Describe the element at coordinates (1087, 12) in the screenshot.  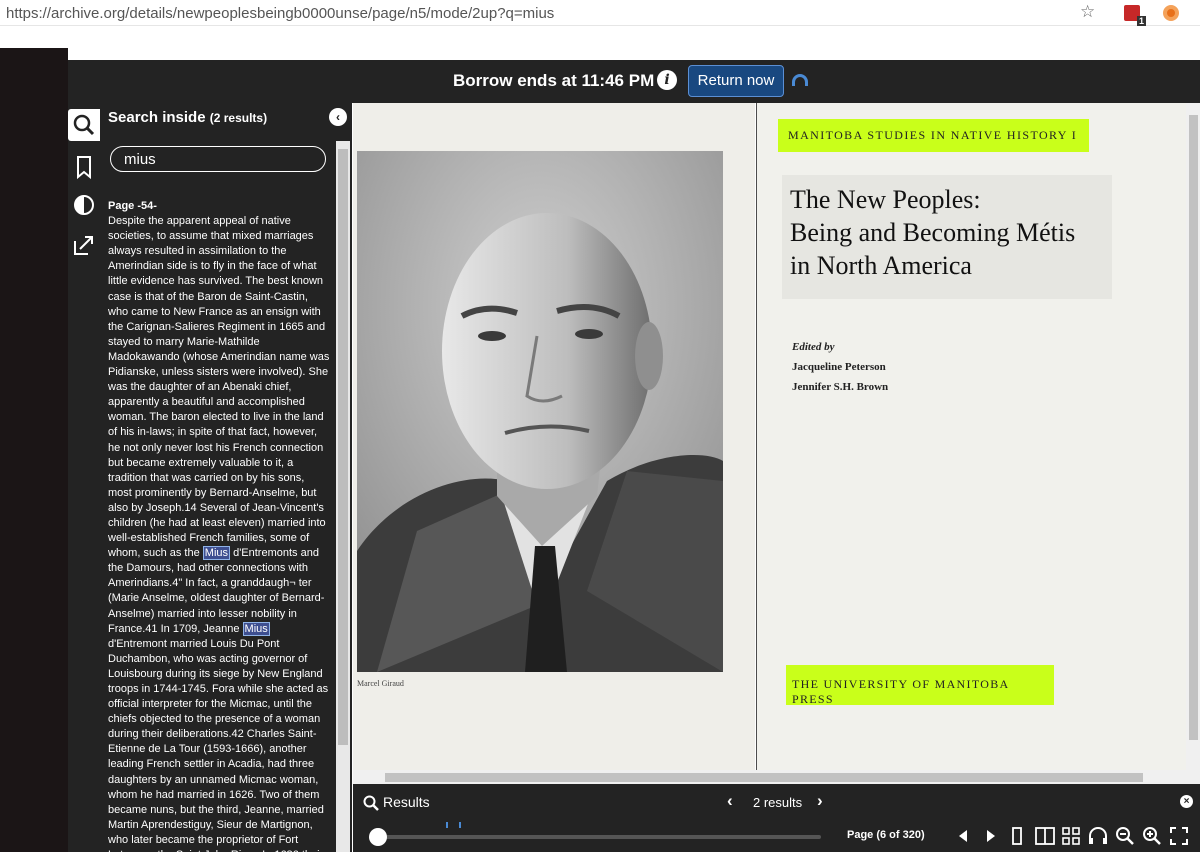
I see `bookmark-star-icon: ☆` at that location.